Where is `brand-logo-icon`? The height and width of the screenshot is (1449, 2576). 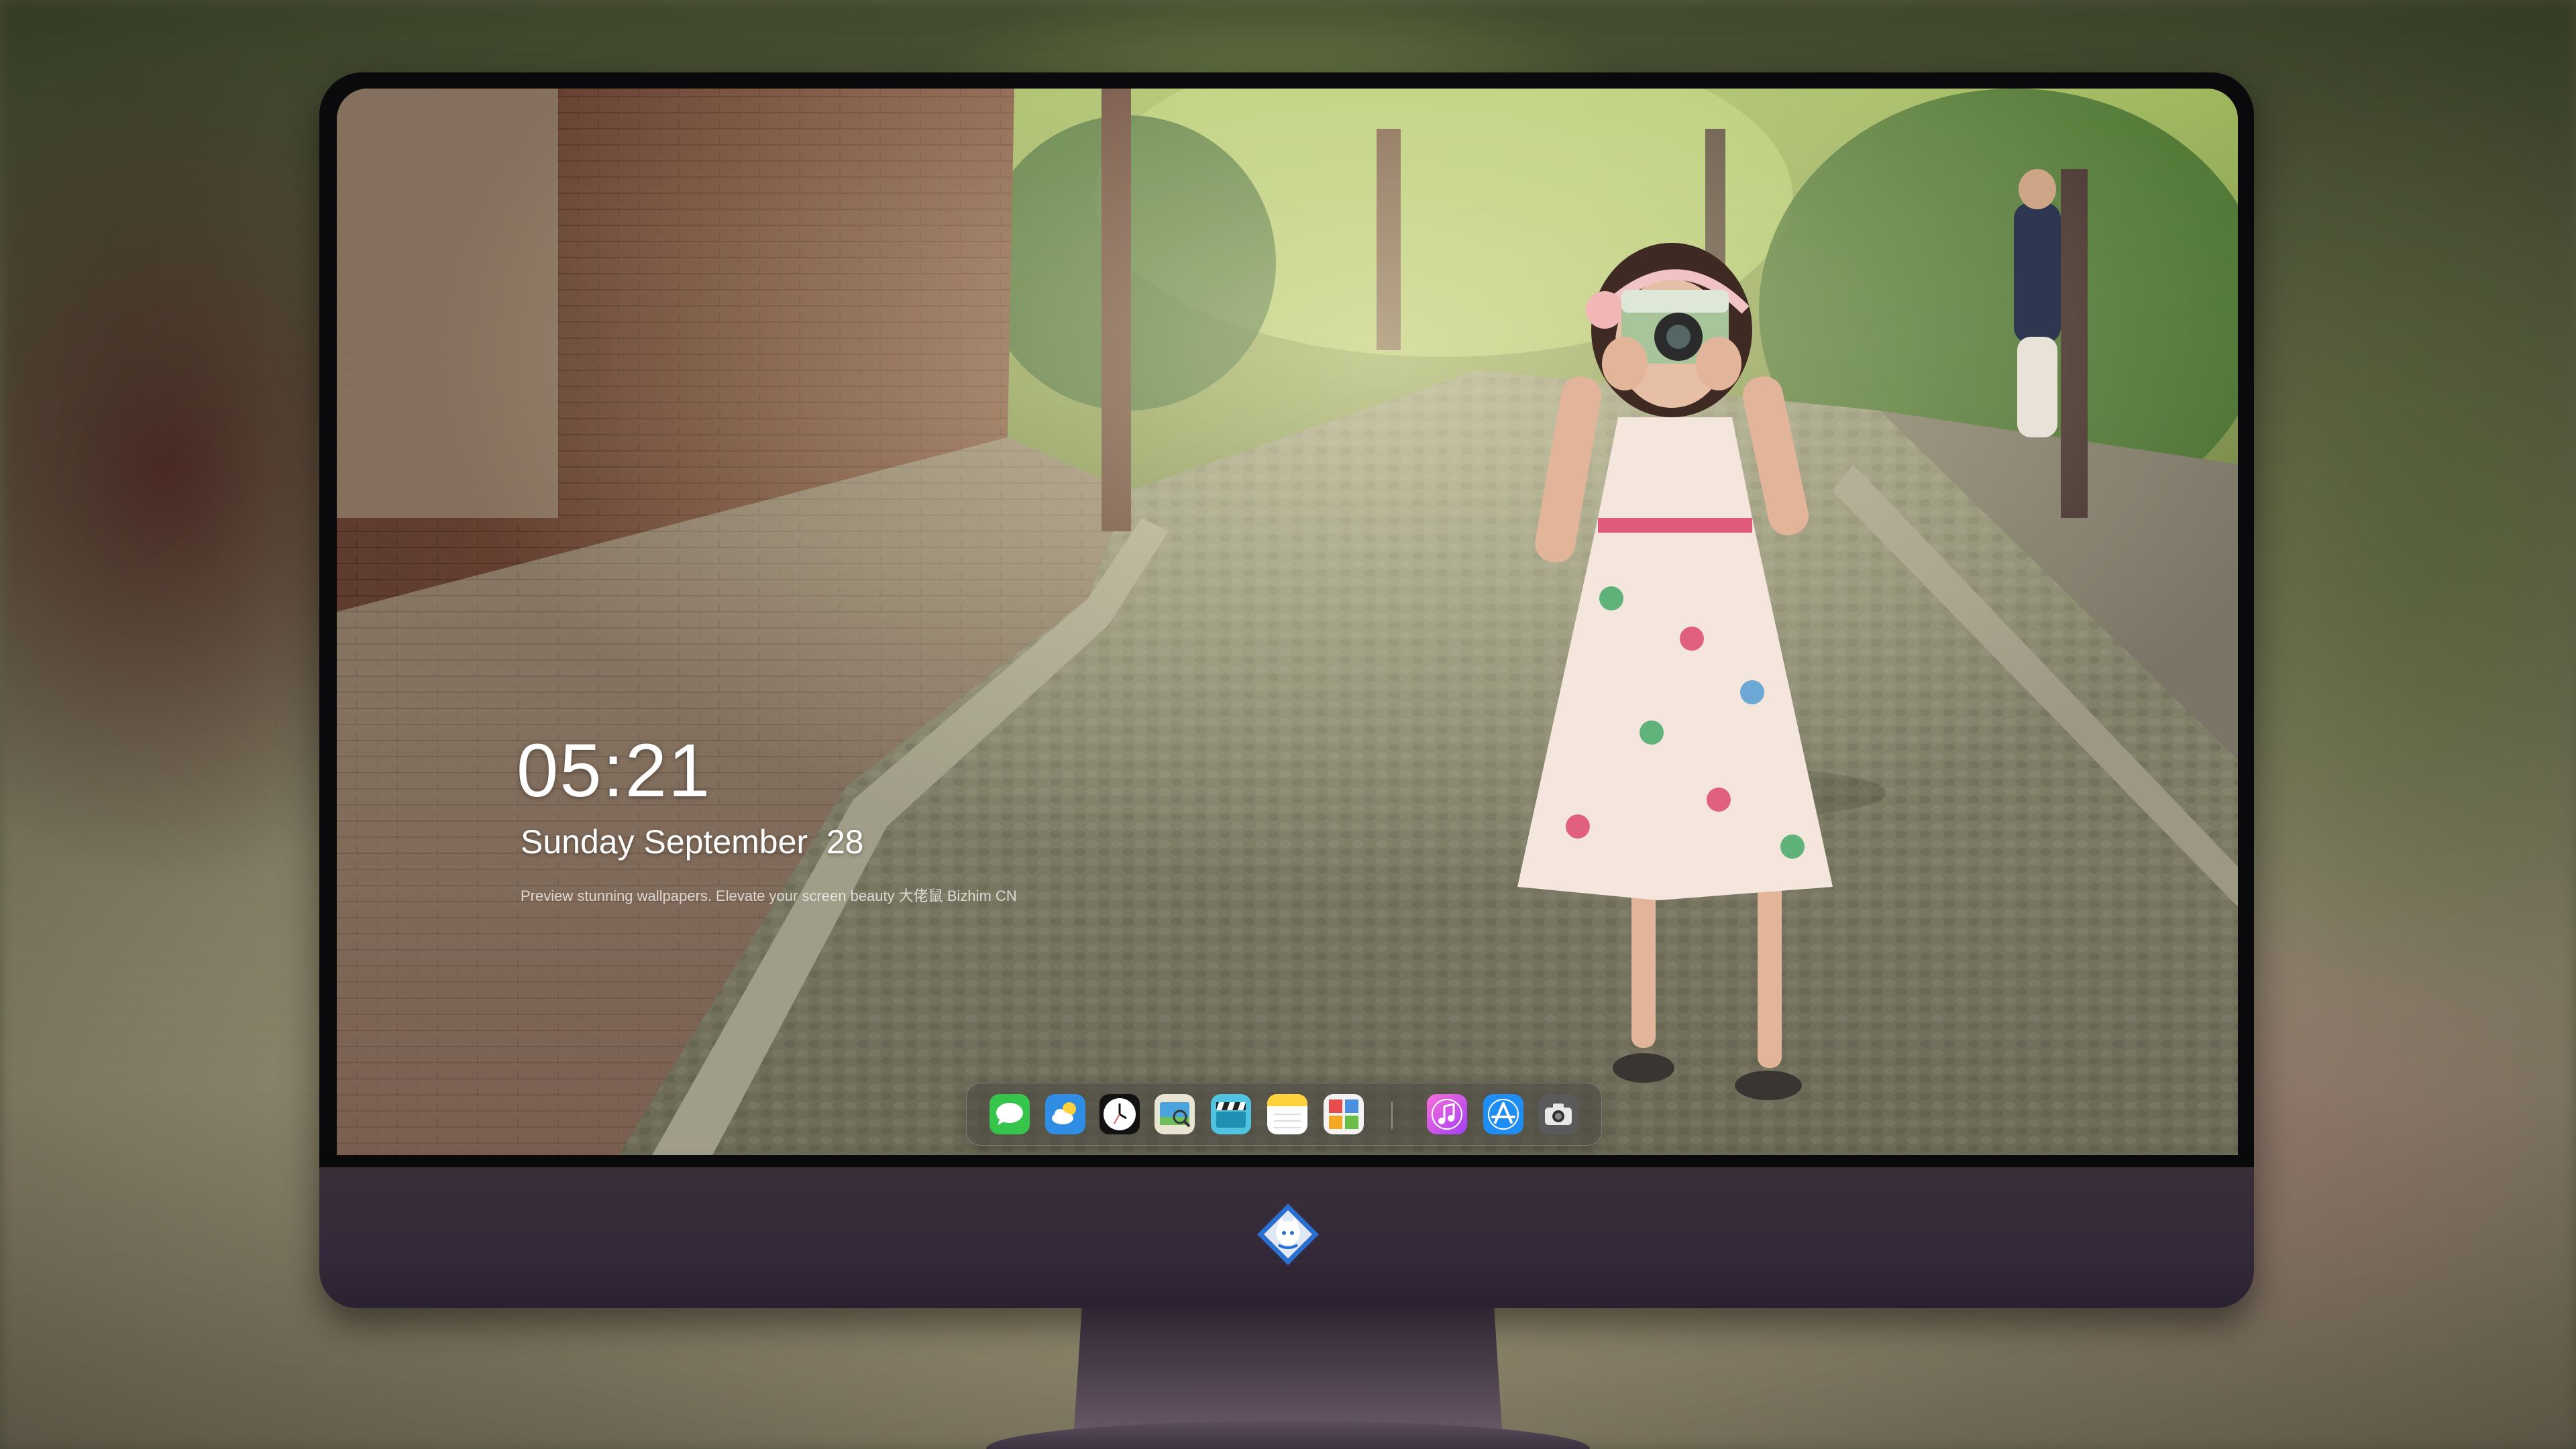
brand-logo-icon is located at coordinates (1288, 1234).